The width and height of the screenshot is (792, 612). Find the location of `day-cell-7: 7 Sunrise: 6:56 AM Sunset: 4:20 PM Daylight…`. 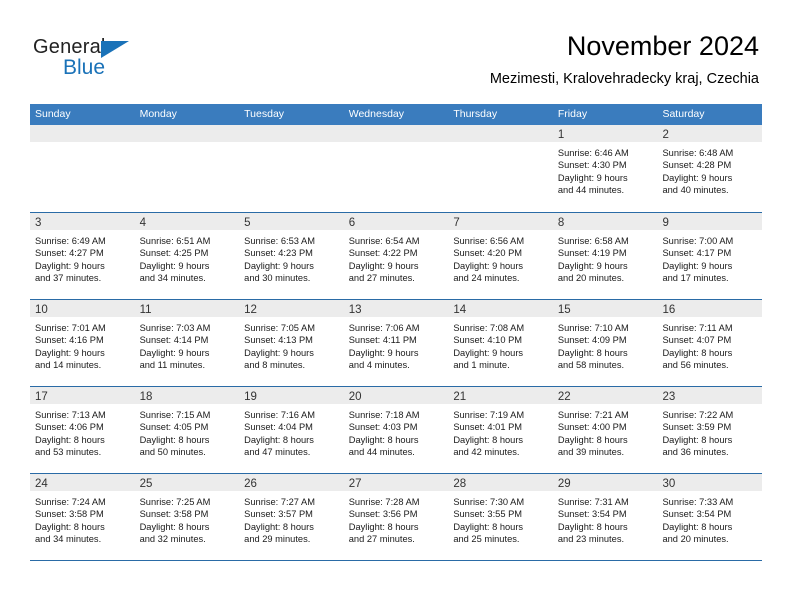

day-cell-7: 7 Sunrise: 6:56 AM Sunset: 4:20 PM Daylight… is located at coordinates (500, 256).